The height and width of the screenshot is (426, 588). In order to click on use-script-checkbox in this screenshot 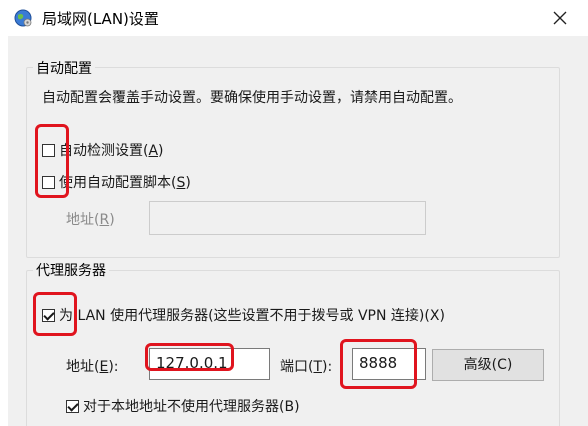, I will do `click(48, 182)`.